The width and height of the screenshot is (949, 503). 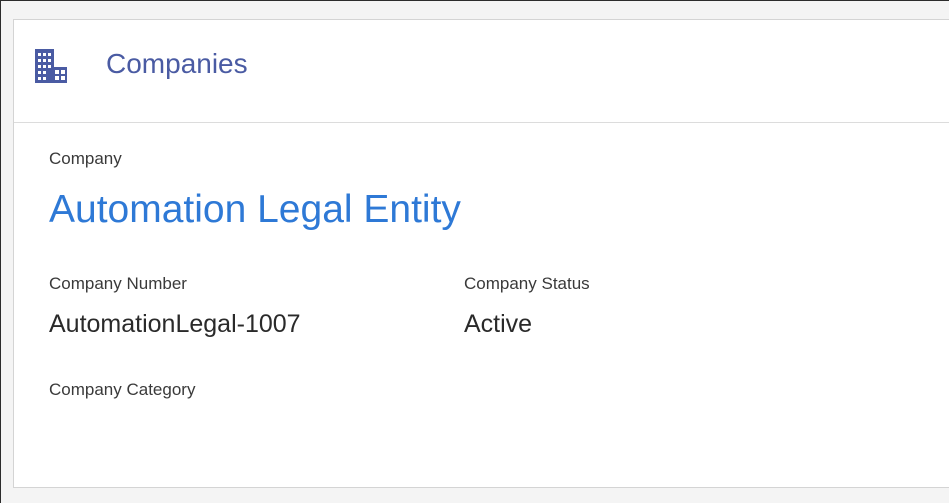 I want to click on company-label: Company, so click(x=85, y=158).